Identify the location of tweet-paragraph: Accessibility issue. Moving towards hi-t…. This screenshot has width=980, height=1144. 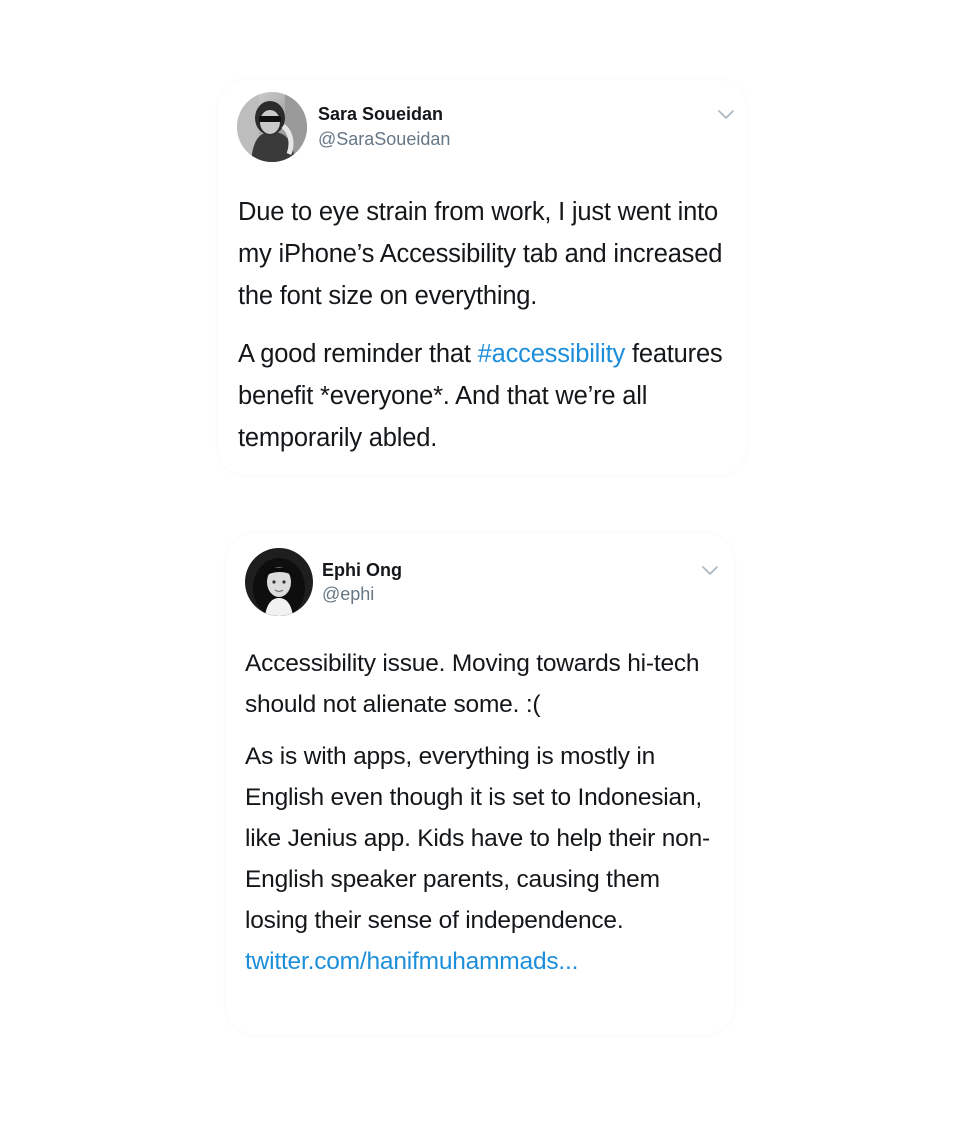
(472, 684).